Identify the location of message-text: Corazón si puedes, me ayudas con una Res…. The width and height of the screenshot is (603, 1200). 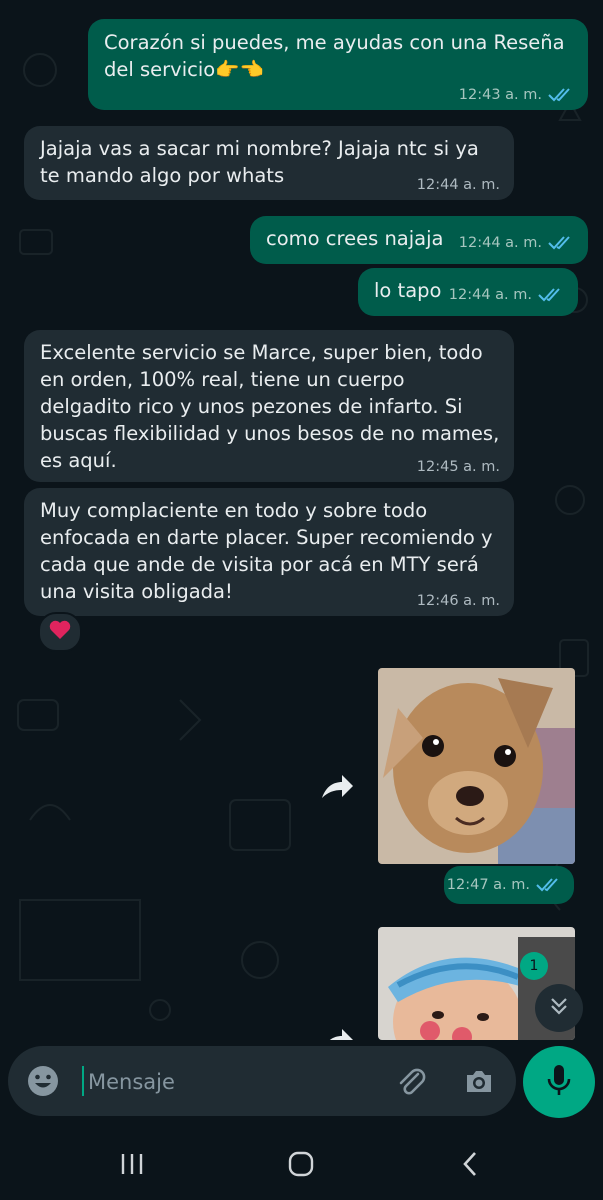
(334, 56).